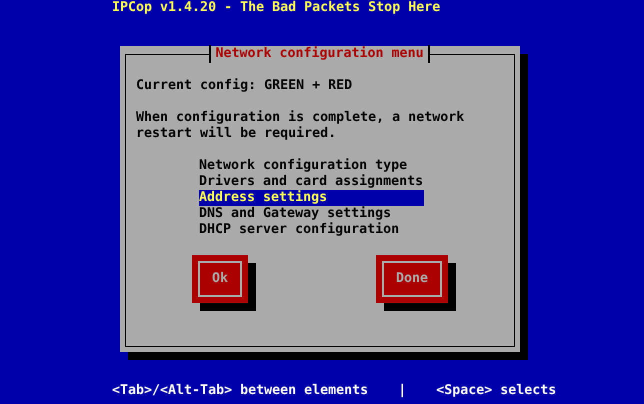 This screenshot has height=404, width=644. What do you see at coordinates (276, 8) in the screenshot?
I see `screen-title: IPCop v1.4.20 - The Bad Packets Stop Here` at bounding box center [276, 8].